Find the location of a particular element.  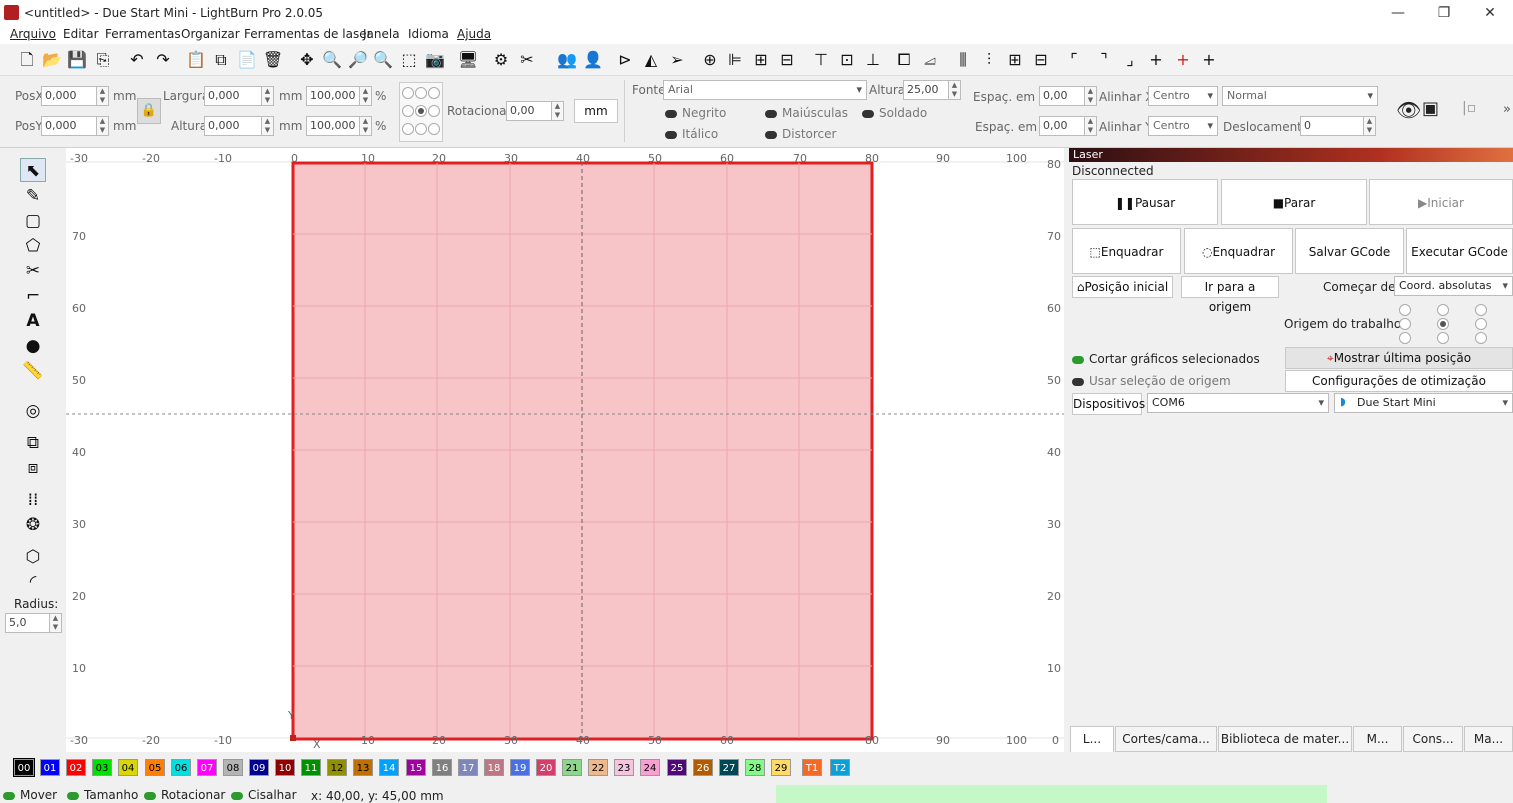

frame-button: ⬚Enquadrar is located at coordinates (1126, 251).